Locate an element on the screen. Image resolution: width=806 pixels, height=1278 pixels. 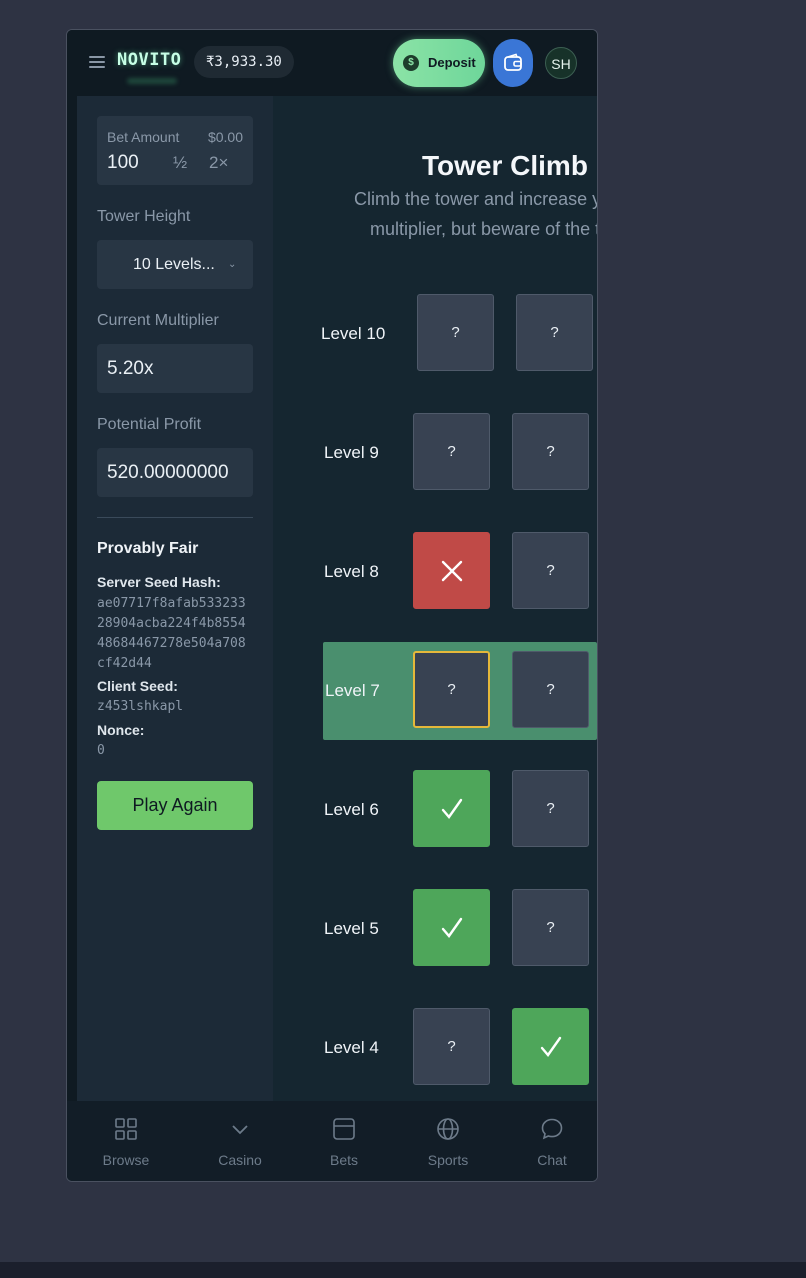
game-subtitle-line2: multiplier, but beware of the traps! is located at coordinates (483, 229).